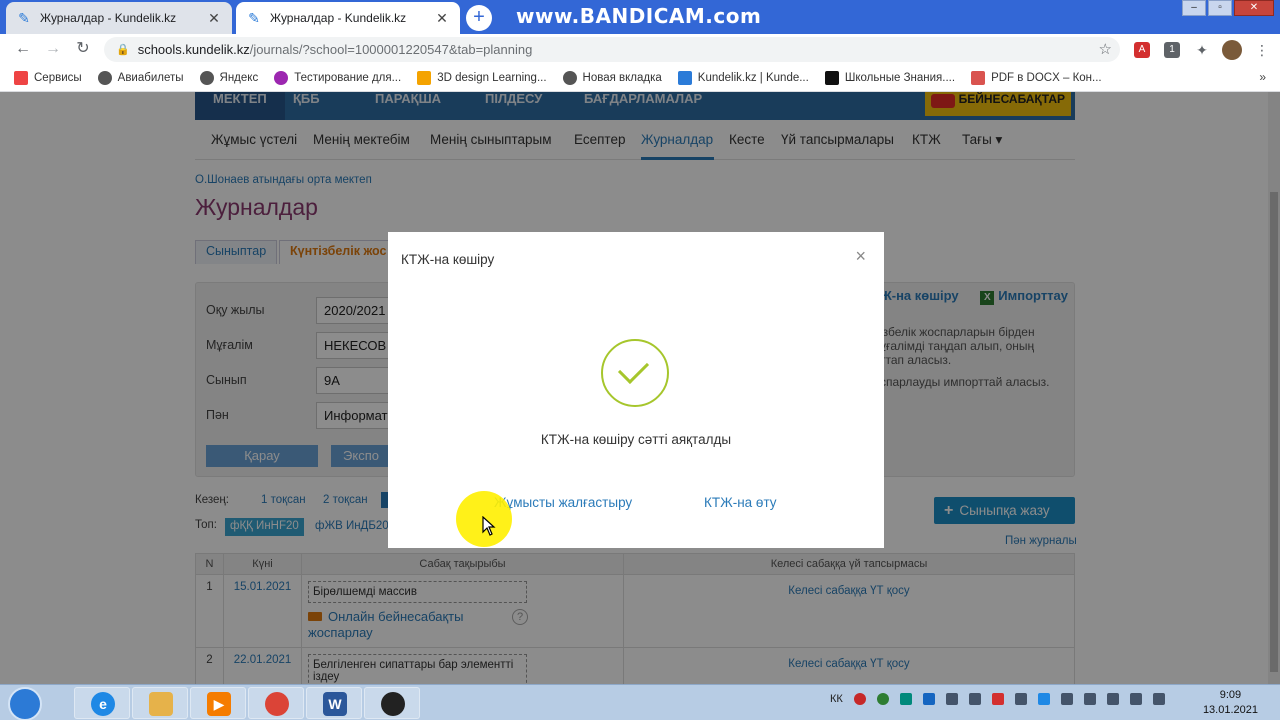 The width and height of the screenshot is (1280, 720). What do you see at coordinates (21, 77) in the screenshot?
I see `apps-grid-icon` at bounding box center [21, 77].